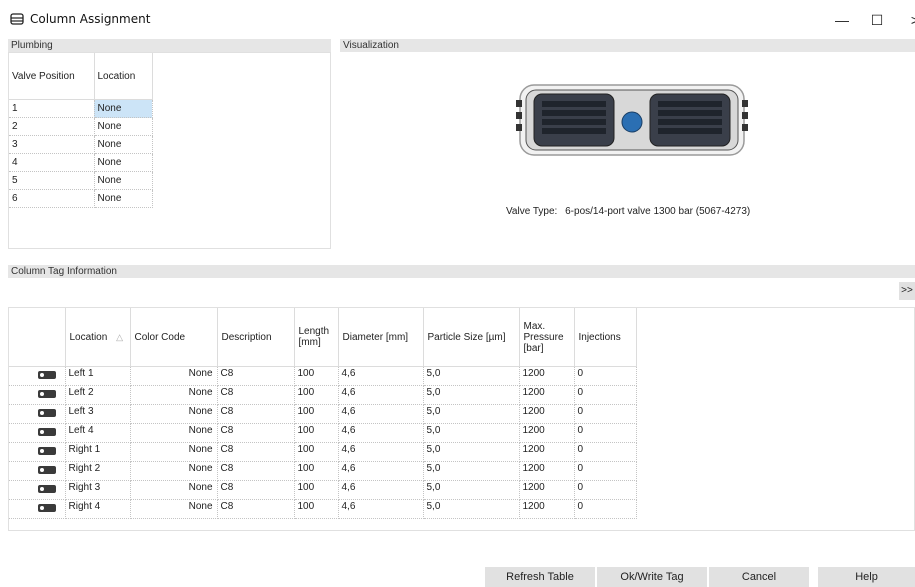 The image size is (915, 587). What do you see at coordinates (471, 337) in the screenshot?
I see `particle-size-column-header: Particle Size [µm]` at bounding box center [471, 337].